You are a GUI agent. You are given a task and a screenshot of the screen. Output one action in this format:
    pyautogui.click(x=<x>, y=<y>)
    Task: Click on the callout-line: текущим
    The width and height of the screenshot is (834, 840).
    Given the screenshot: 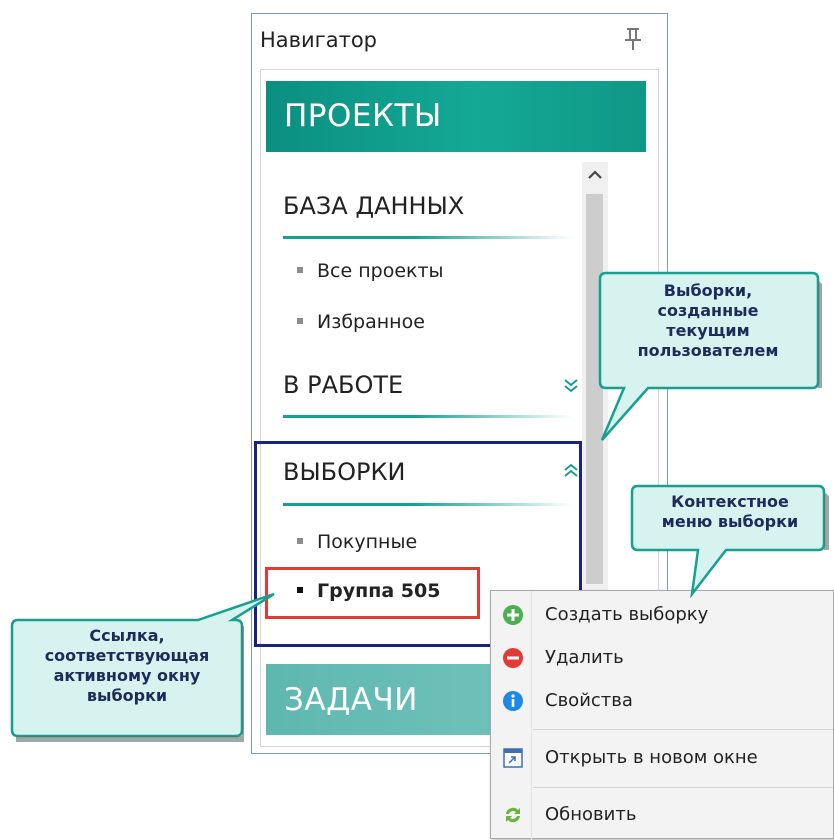 What is the action you would take?
    pyautogui.click(x=708, y=330)
    